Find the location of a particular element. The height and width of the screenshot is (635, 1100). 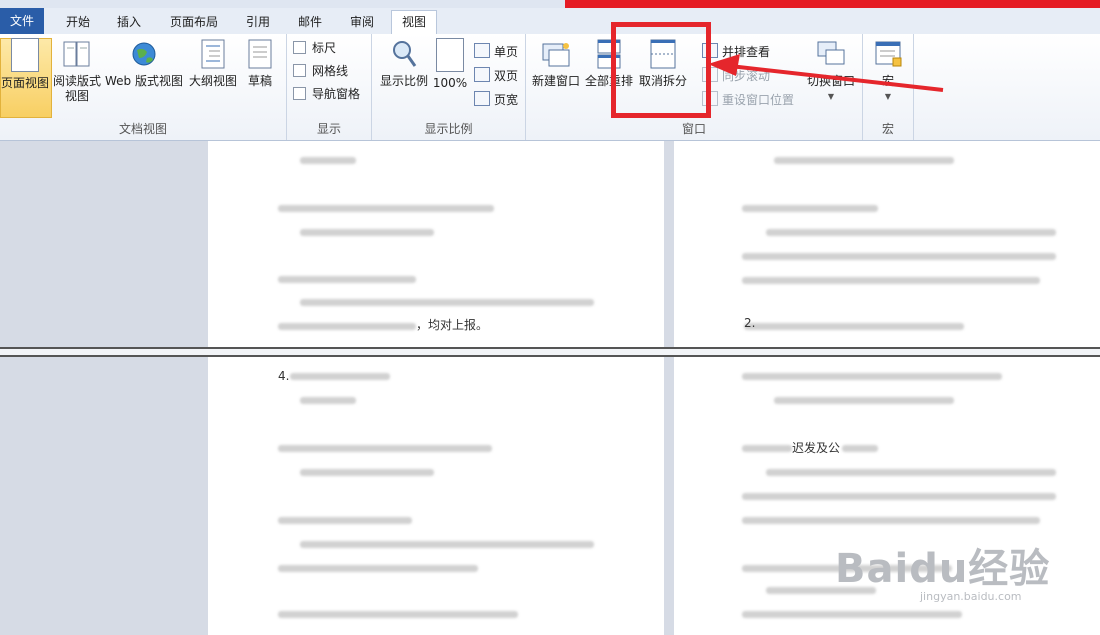

gridlines-checkbox: 网格线 is located at coordinates (320, 71).